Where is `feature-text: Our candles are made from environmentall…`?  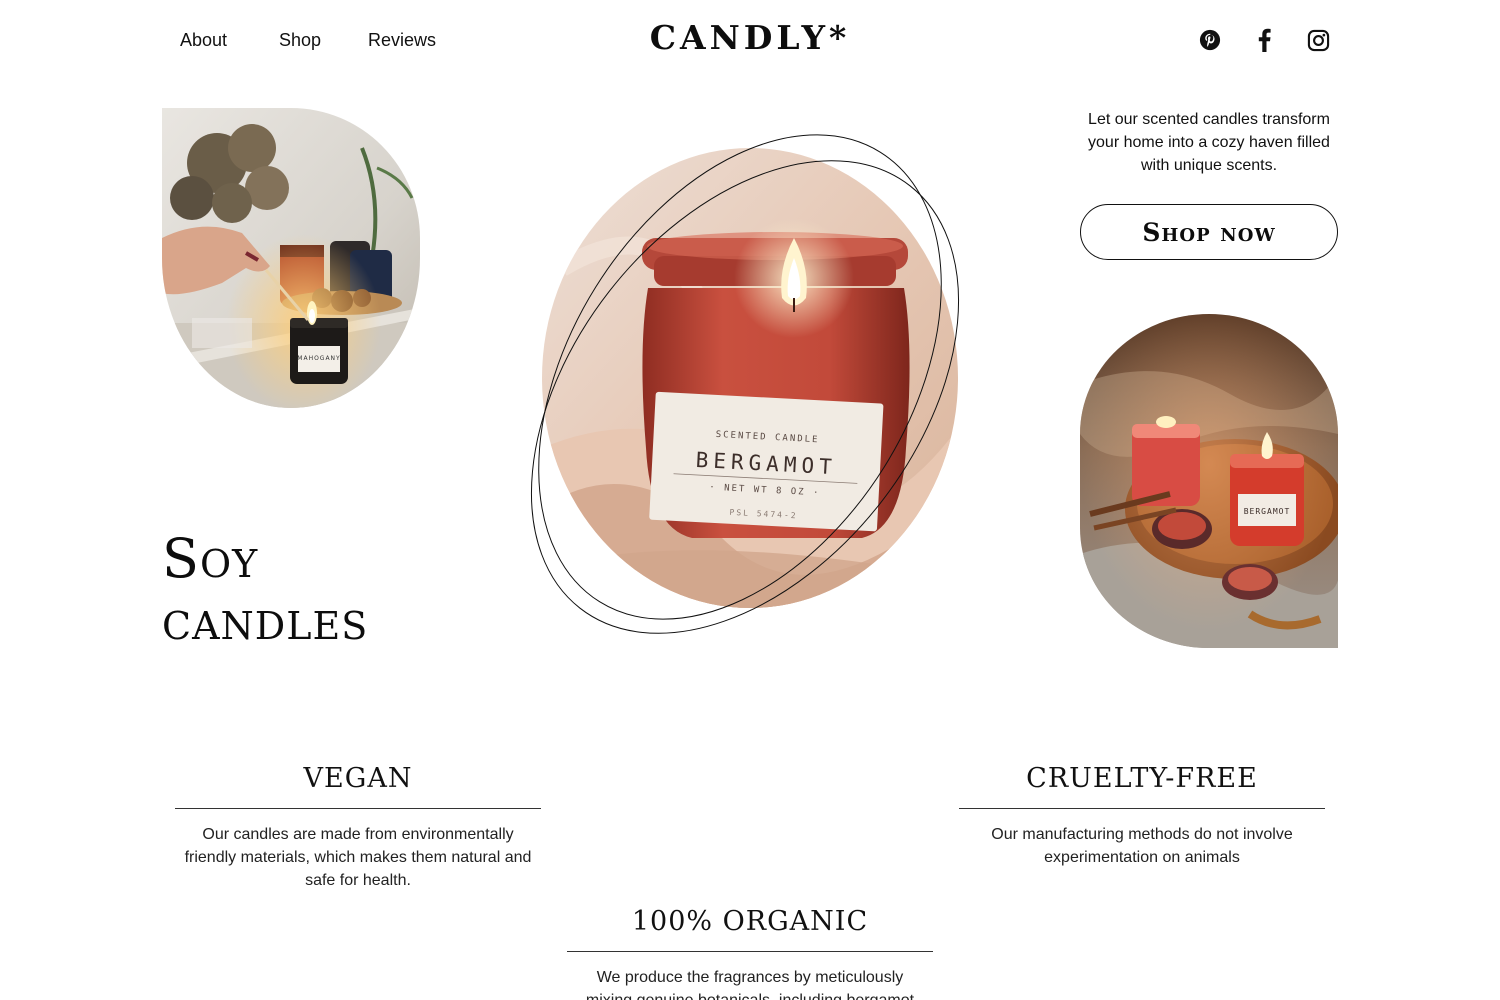 feature-text: Our candles are made from environmentall… is located at coordinates (358, 857).